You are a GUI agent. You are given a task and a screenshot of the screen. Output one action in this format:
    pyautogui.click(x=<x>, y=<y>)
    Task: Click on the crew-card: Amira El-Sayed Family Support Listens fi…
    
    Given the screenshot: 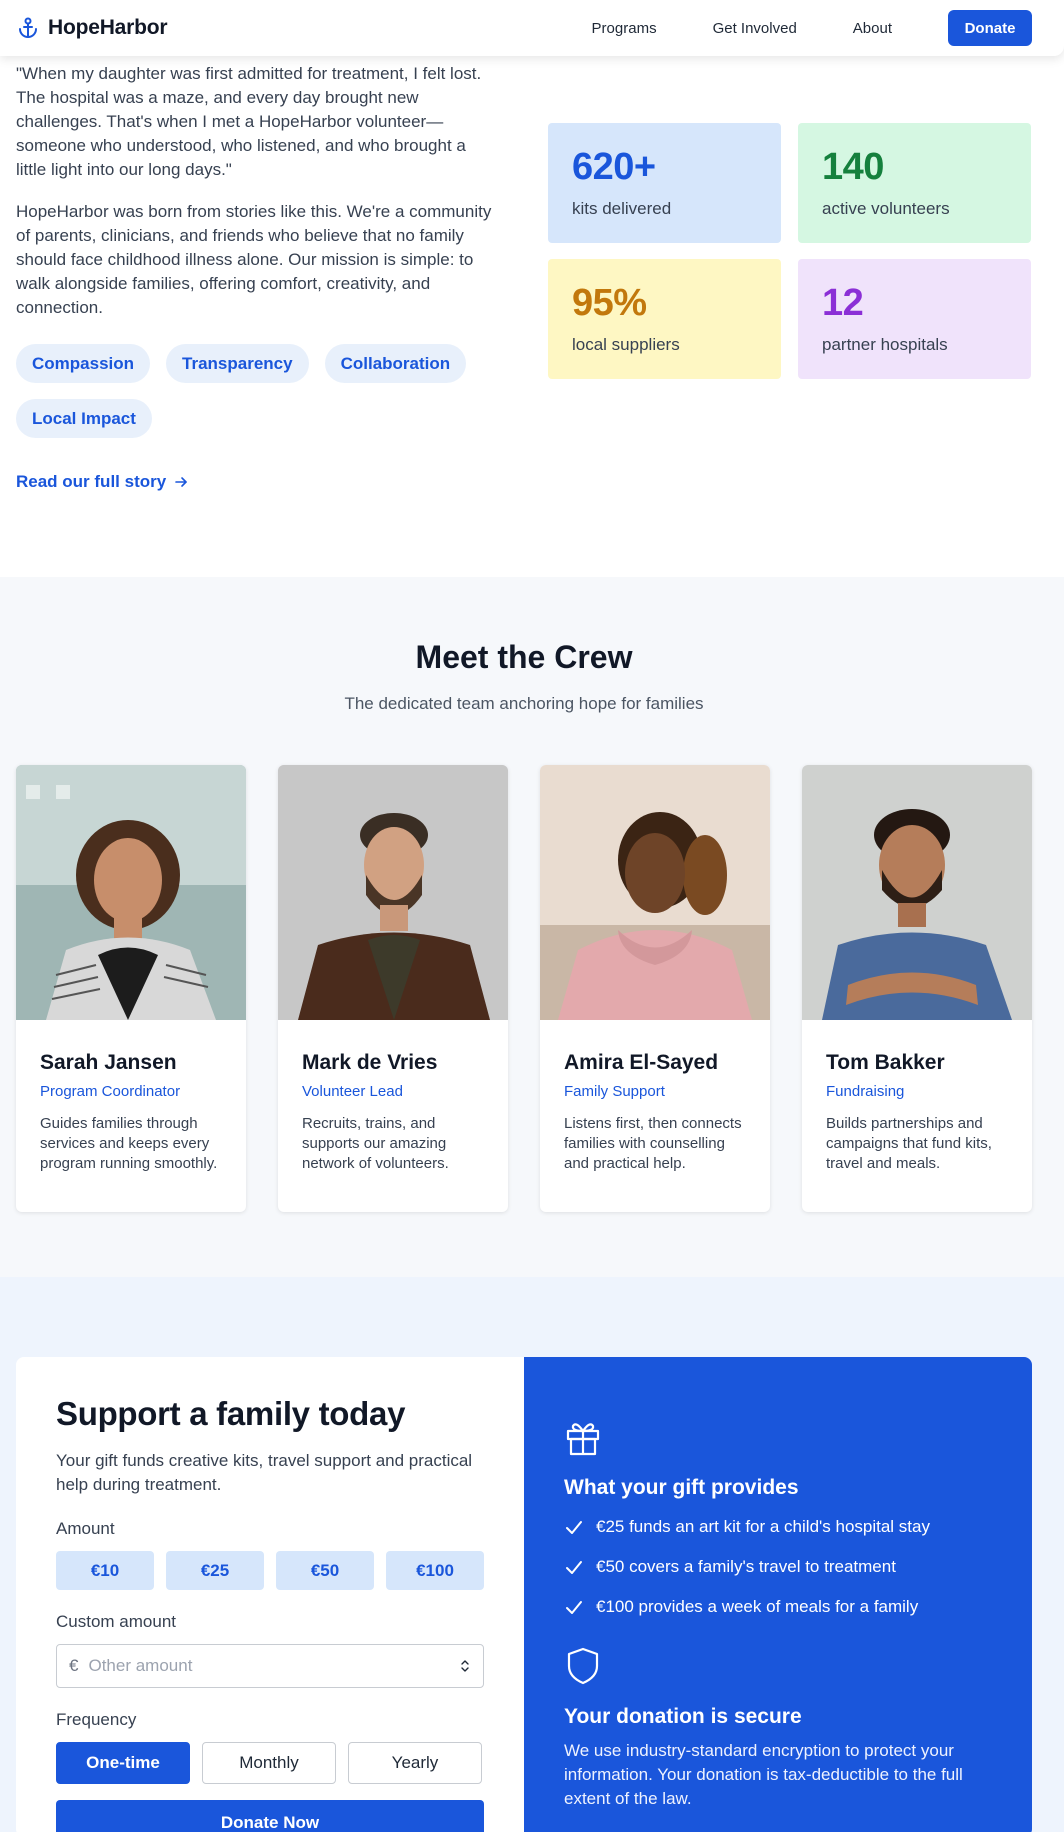 What is the action you would take?
    pyautogui.click(x=655, y=988)
    